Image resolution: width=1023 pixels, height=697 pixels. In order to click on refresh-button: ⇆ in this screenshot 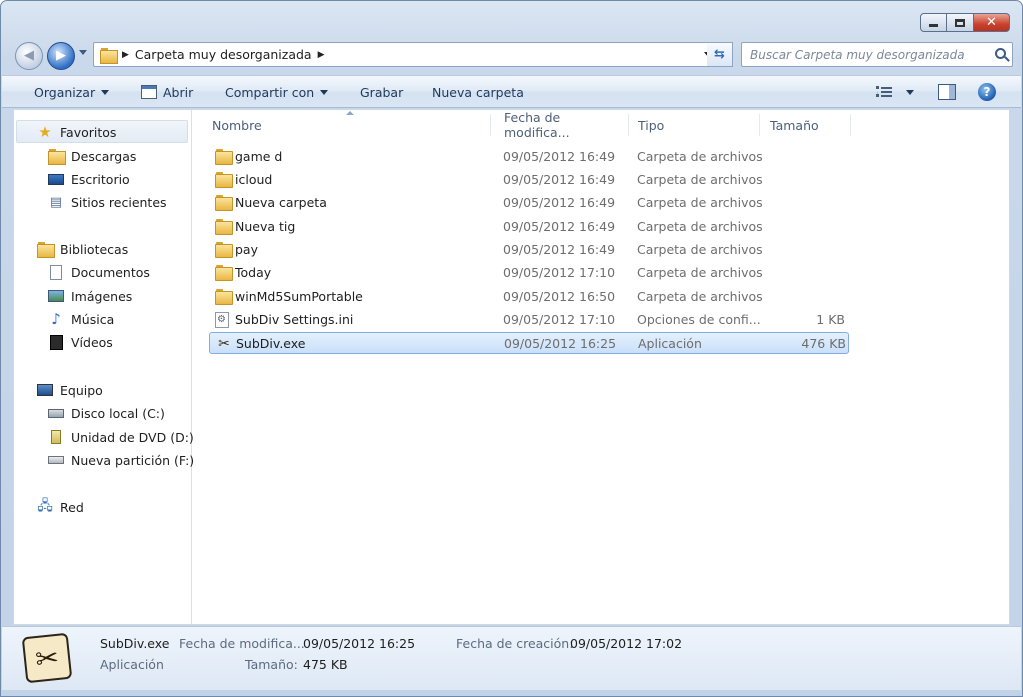, I will do `click(720, 54)`.